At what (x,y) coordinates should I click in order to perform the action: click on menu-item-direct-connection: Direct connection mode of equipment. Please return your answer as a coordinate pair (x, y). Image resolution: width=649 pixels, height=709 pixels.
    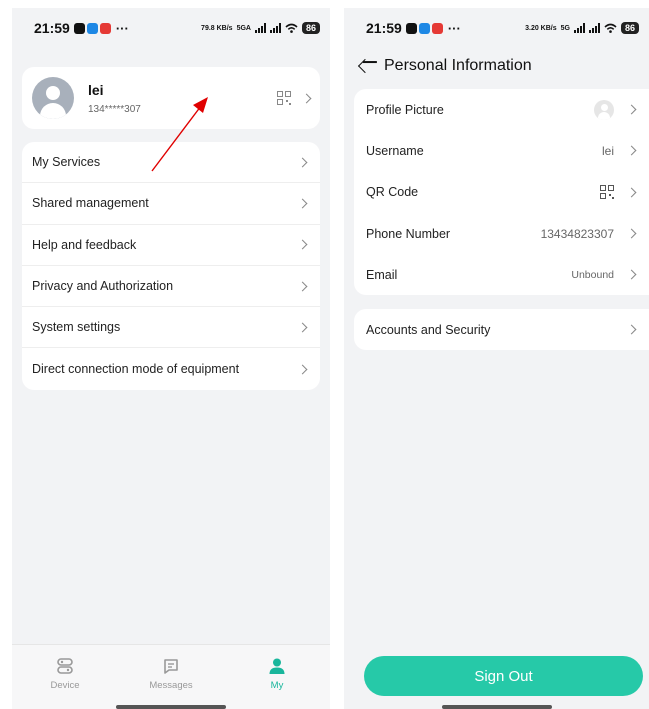
    Looking at the image, I should click on (171, 368).